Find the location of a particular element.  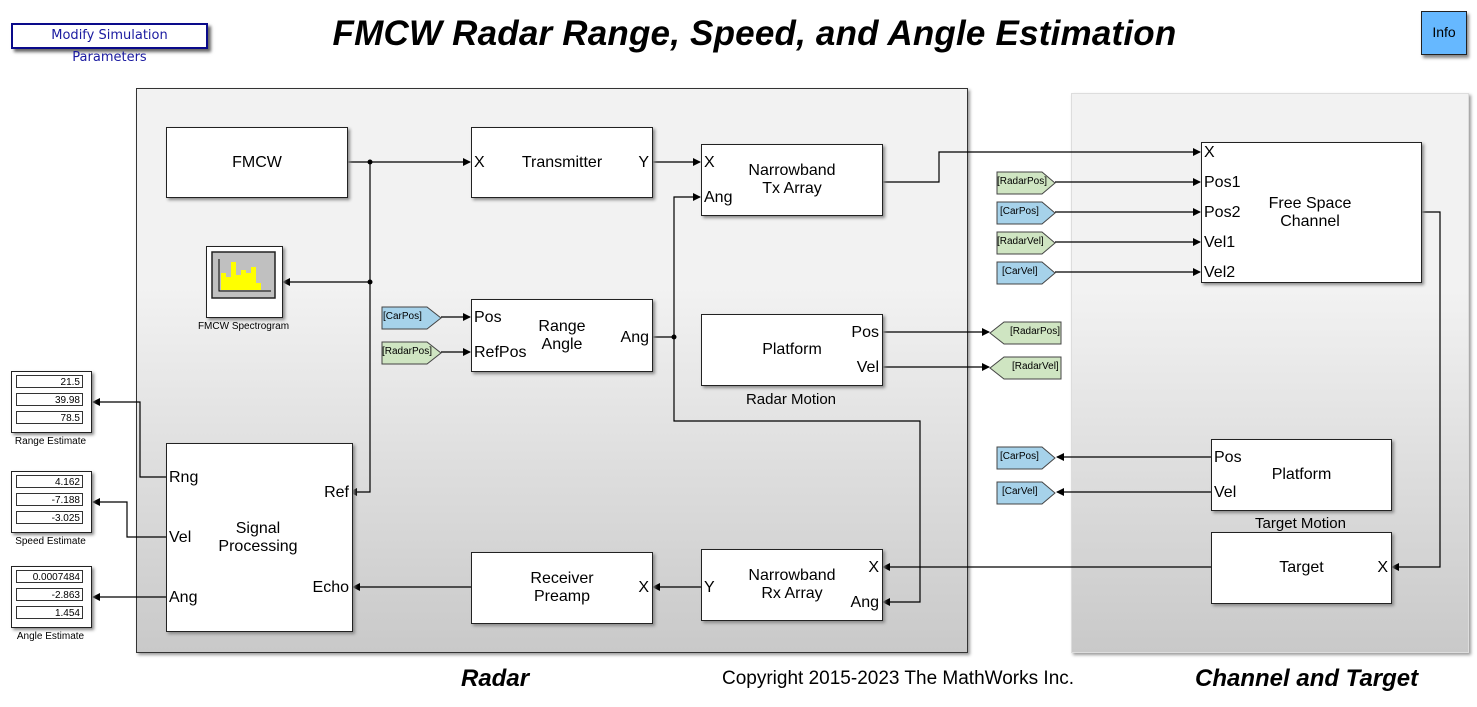

from-tag-radarpos-channel: [RadarPos] is located at coordinates (1027, 183).